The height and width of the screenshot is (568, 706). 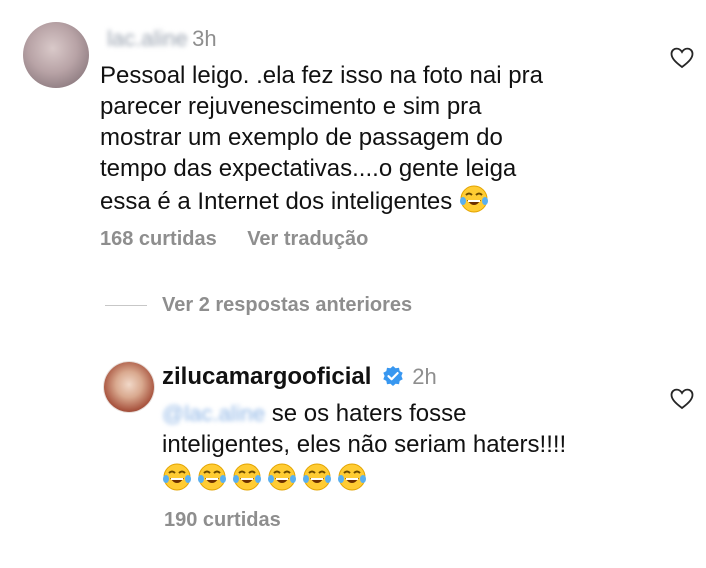 I want to click on view-previous-replies-button: Ver 2 respostas anteriores, so click(x=287, y=305).